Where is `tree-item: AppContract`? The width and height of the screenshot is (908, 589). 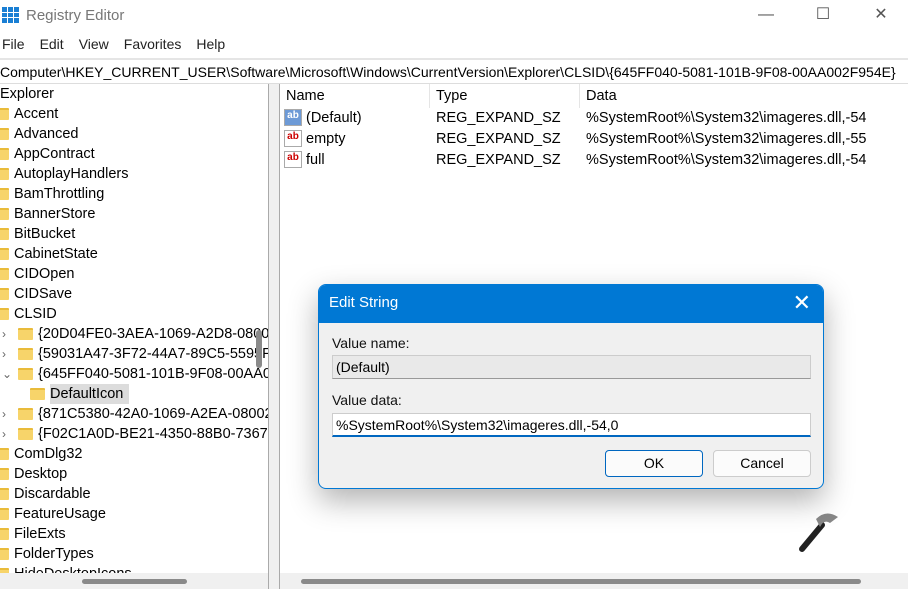
tree-item: AppContract is located at coordinates (47, 154).